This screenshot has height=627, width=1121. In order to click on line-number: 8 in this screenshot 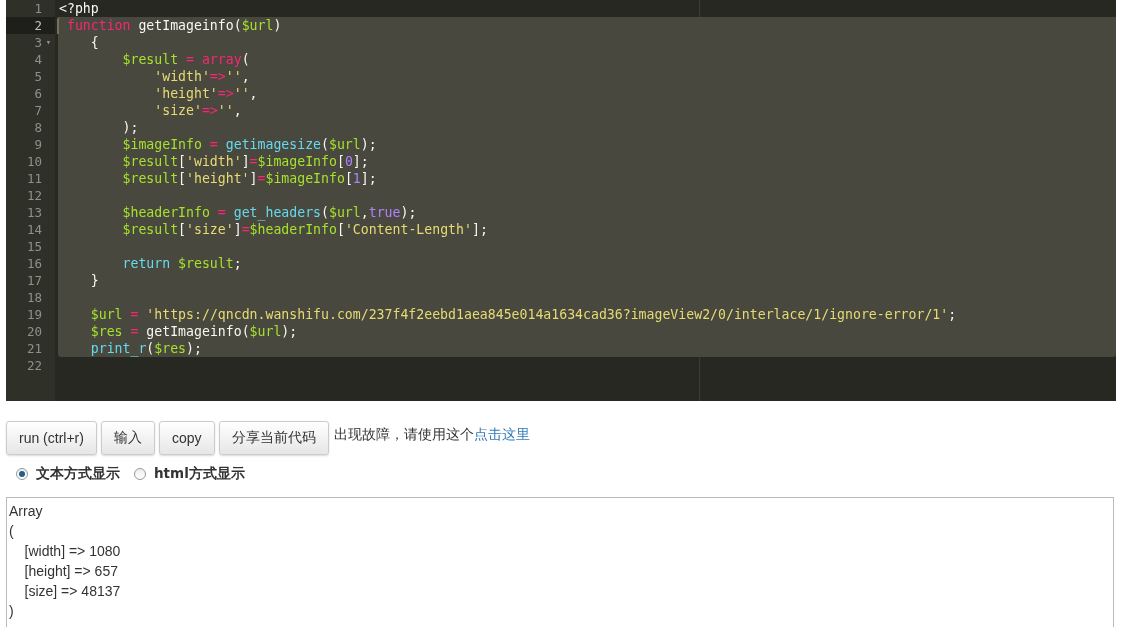, I will do `click(38, 127)`.